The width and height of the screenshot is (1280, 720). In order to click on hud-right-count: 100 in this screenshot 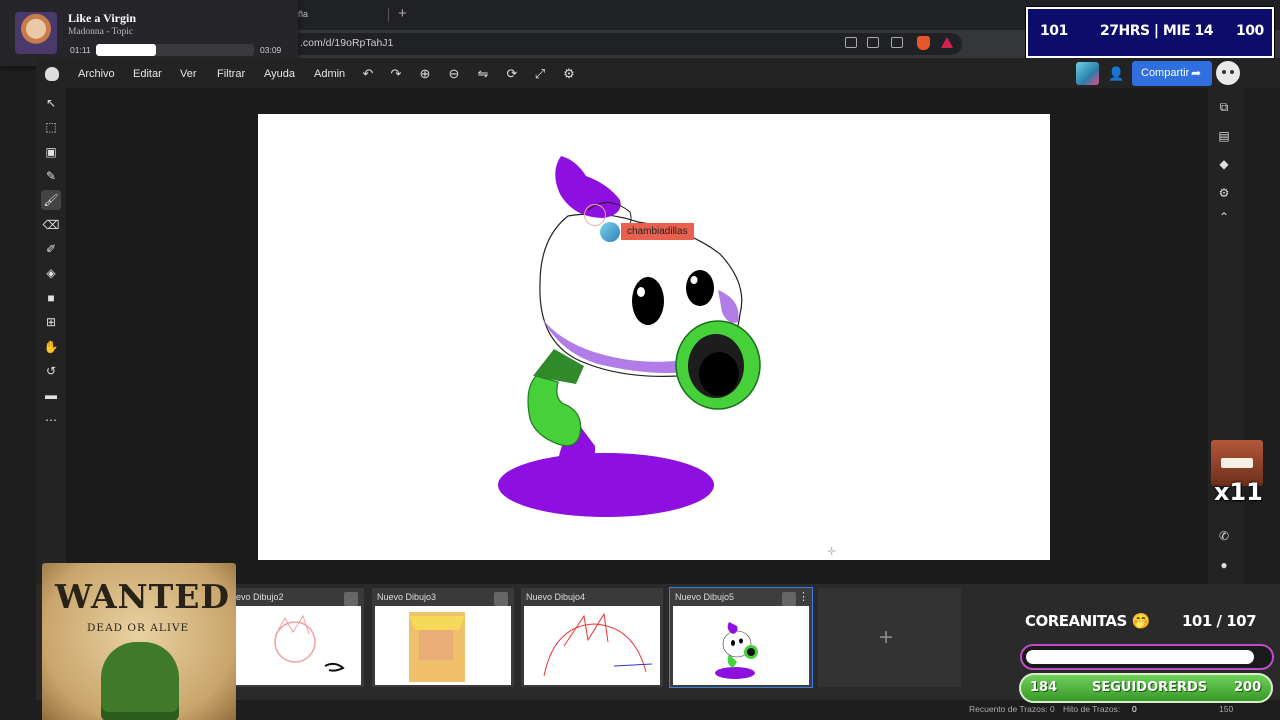, I will do `click(1250, 31)`.